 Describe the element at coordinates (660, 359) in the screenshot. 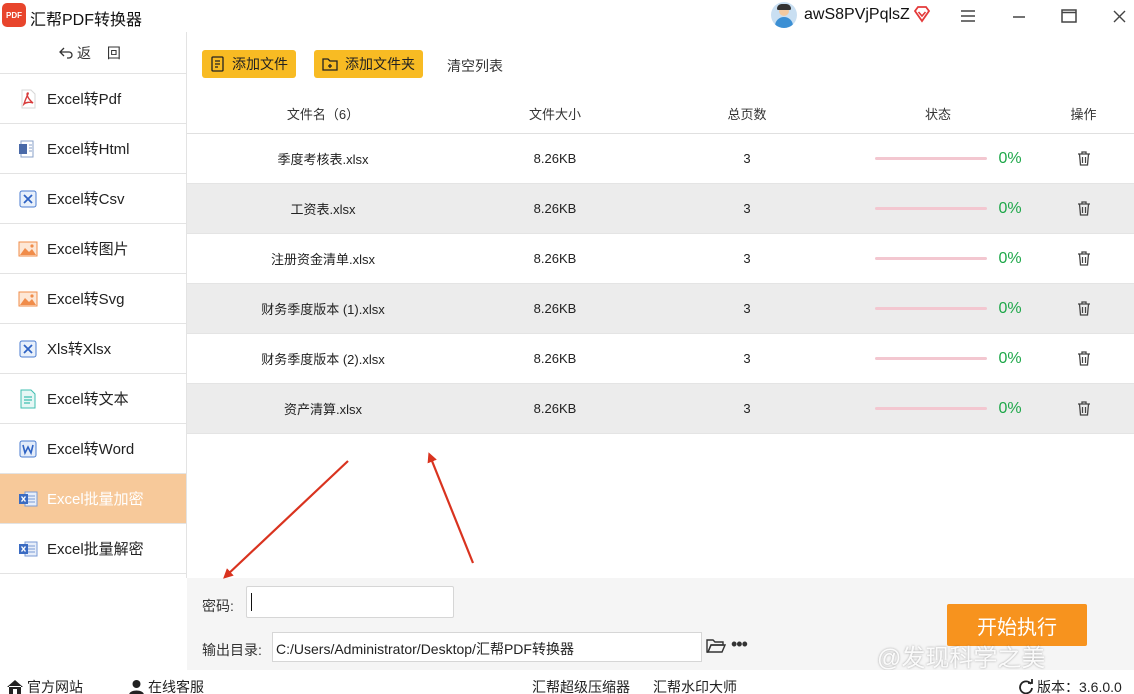

I see `table-row: 财务季度版本 (2).xlsx 8.26KB 3 0%` at that location.